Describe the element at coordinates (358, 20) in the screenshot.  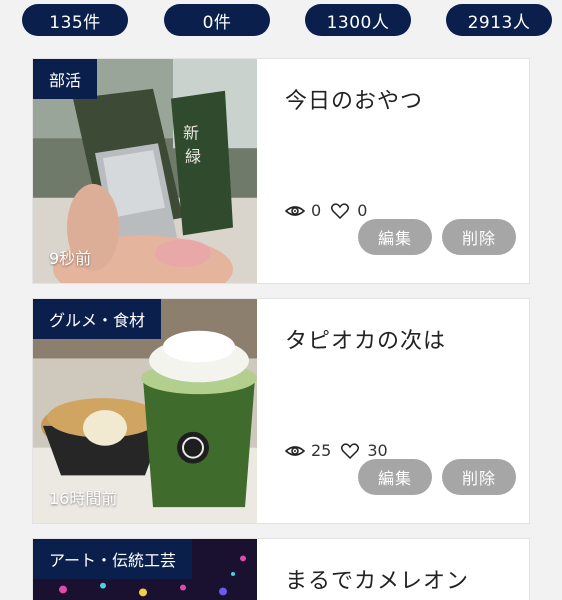
I see `stat-pill-users: 1300人` at that location.